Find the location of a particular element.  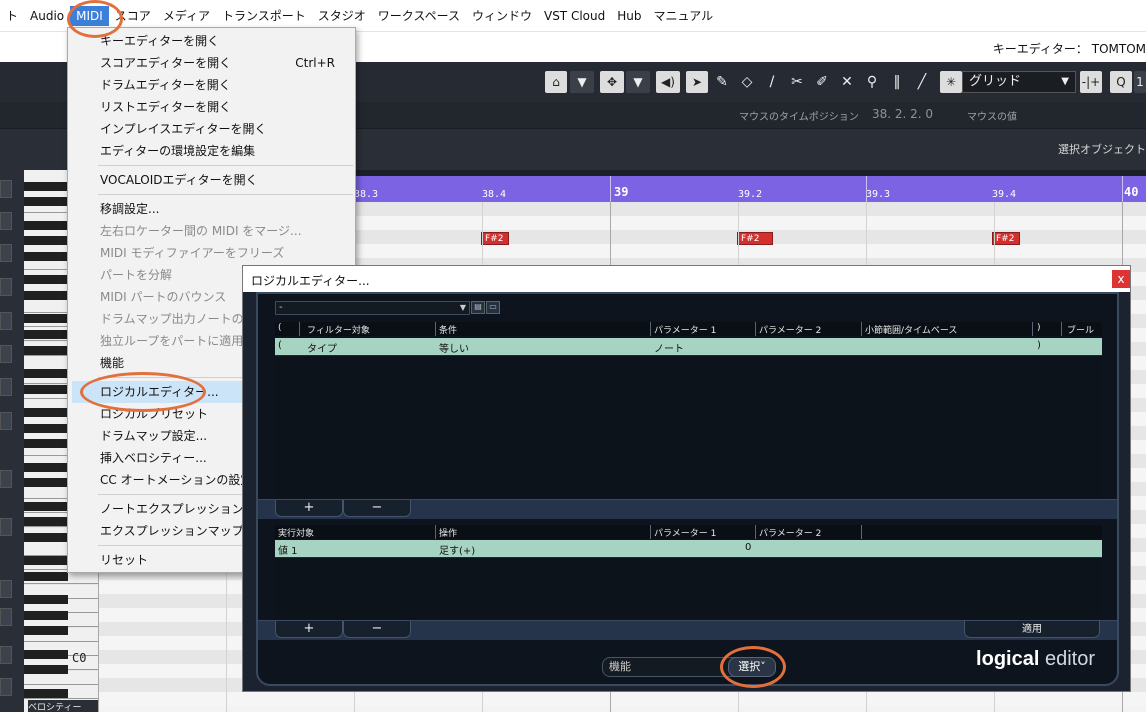

menu-item-transport: トランスポート is located at coordinates (264, 16).